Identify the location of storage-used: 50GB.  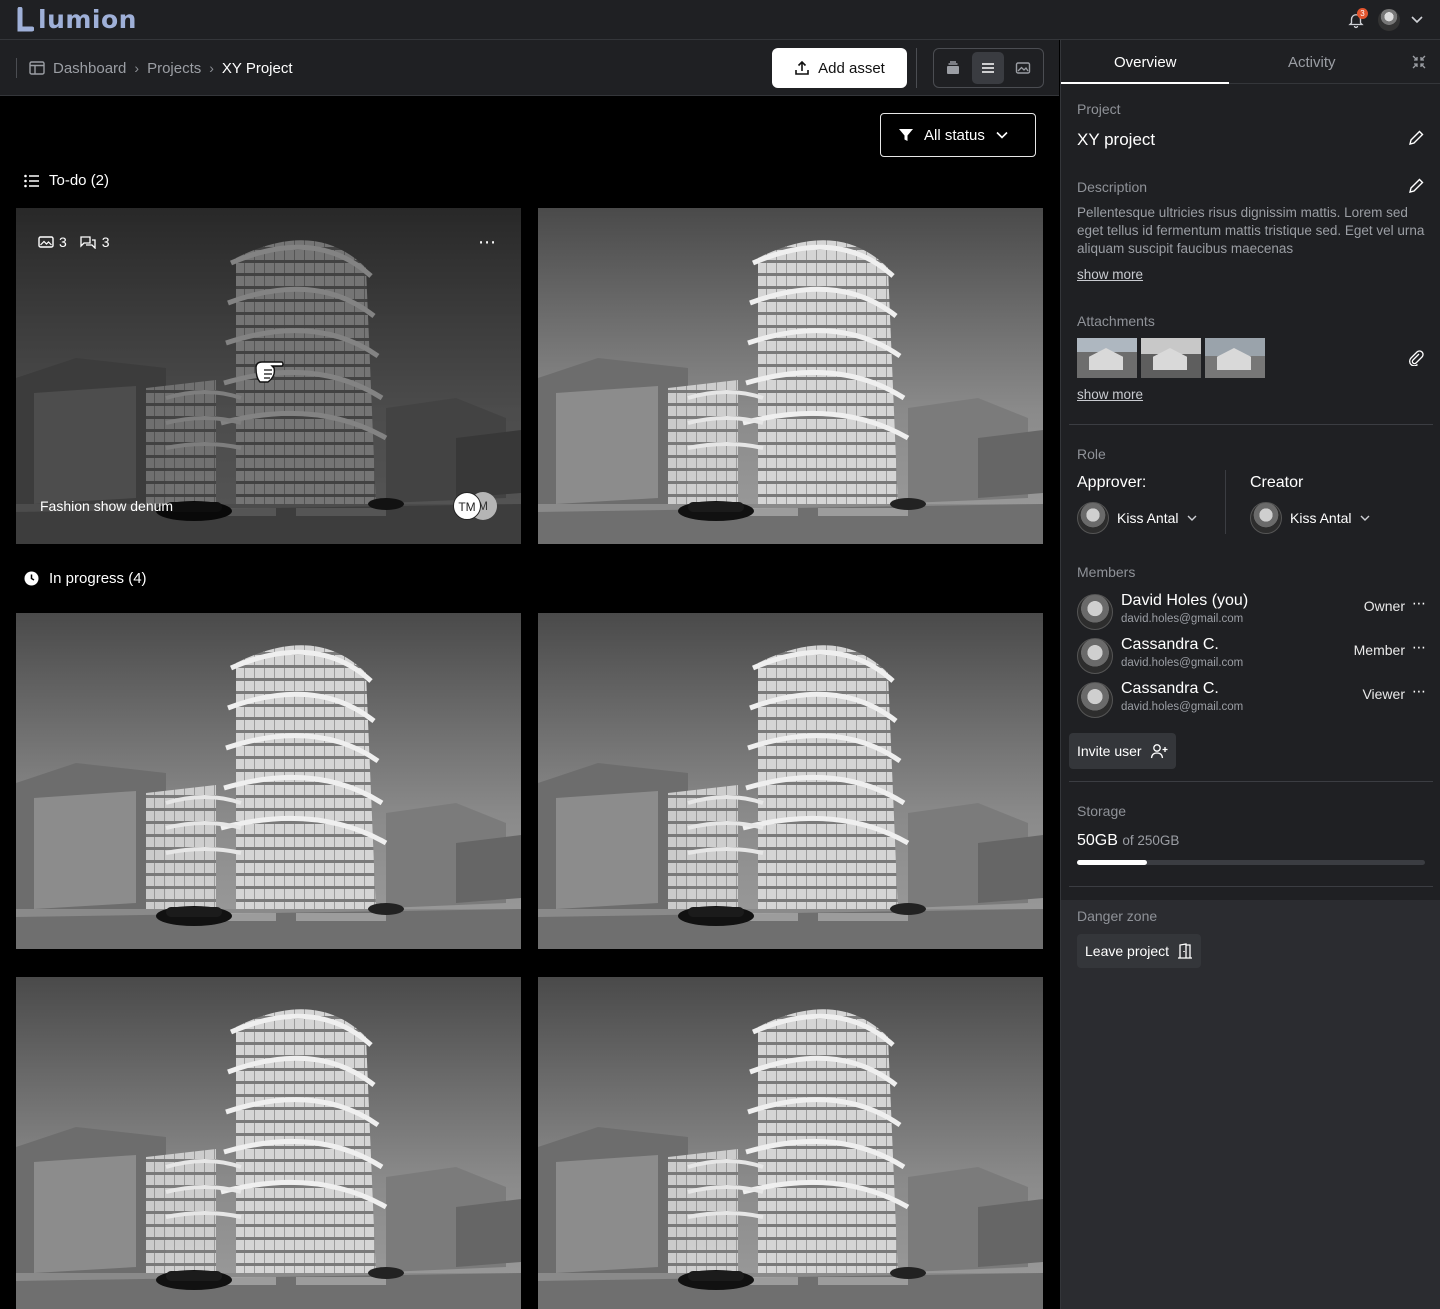
(1097, 840).